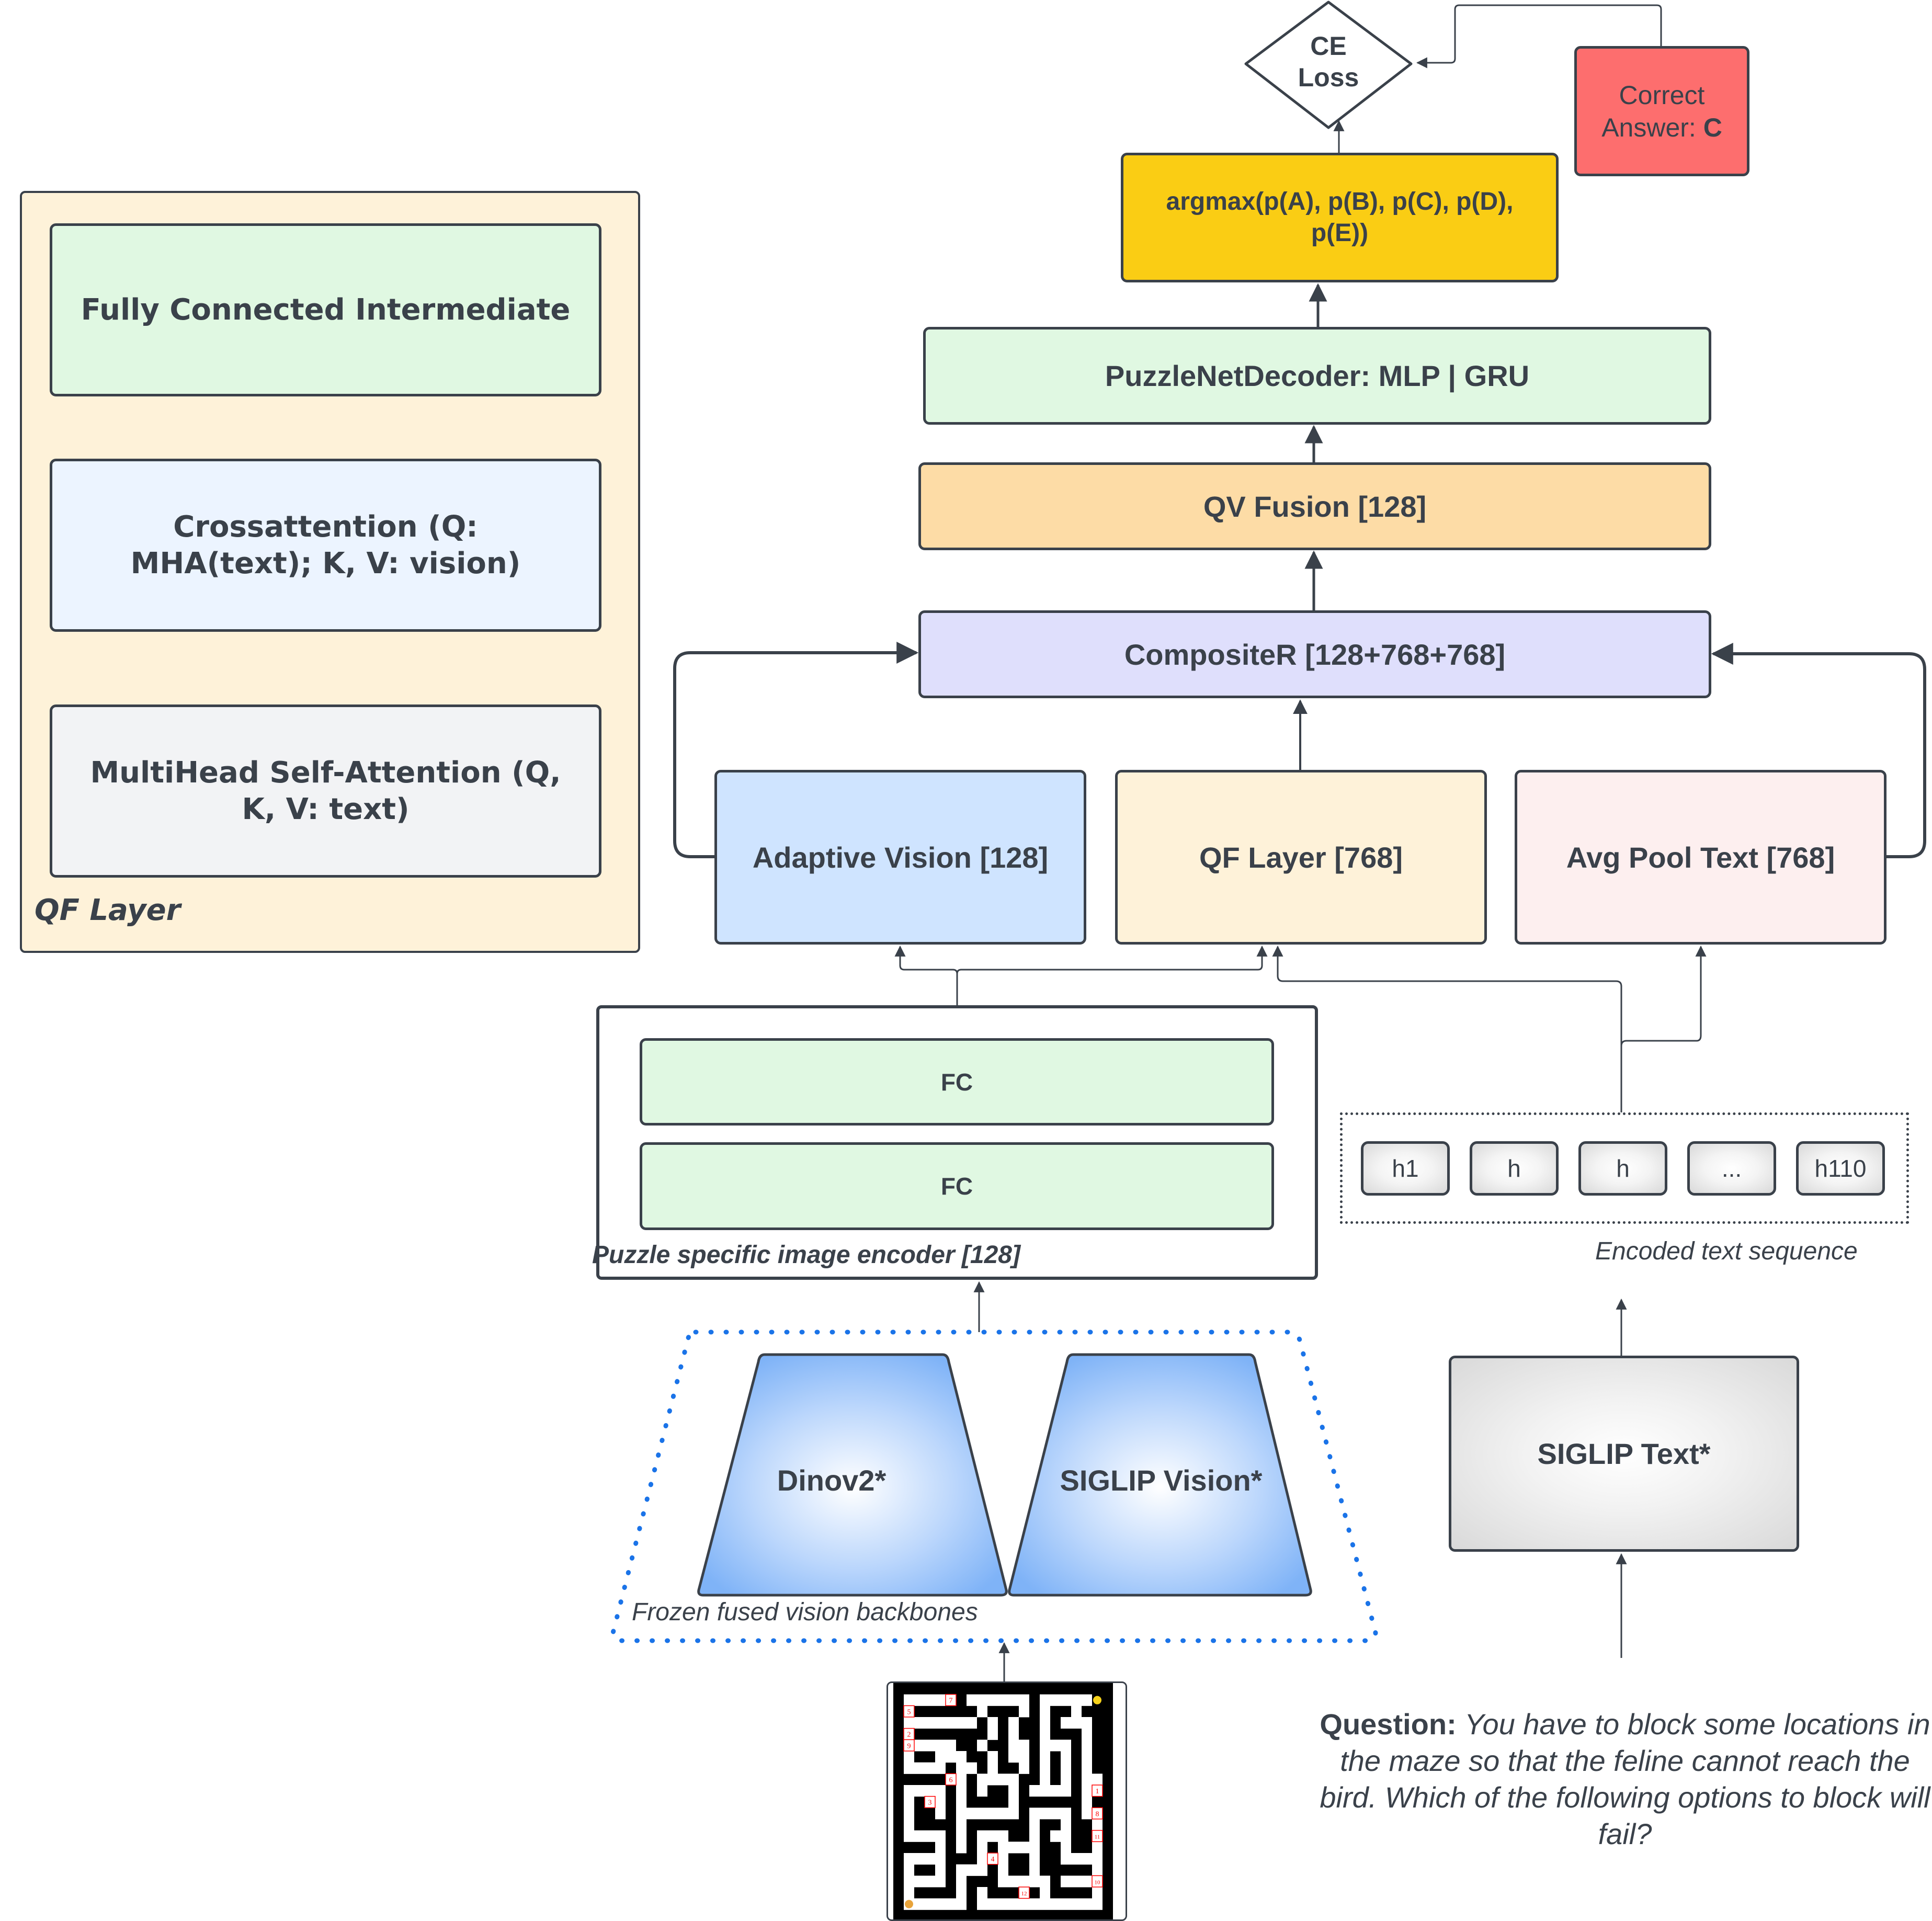 The image size is (1932, 1921). I want to click on fc-bottom-box: FC, so click(957, 1186).